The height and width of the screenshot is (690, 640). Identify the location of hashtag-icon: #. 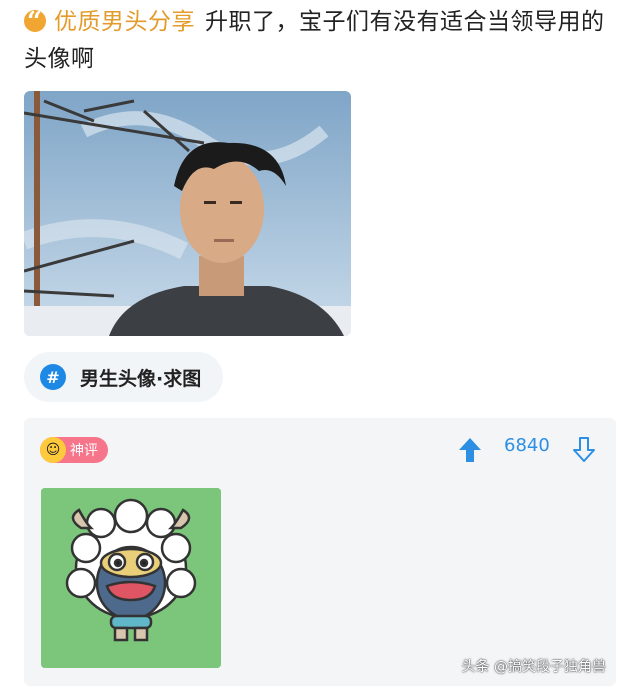
(53, 377).